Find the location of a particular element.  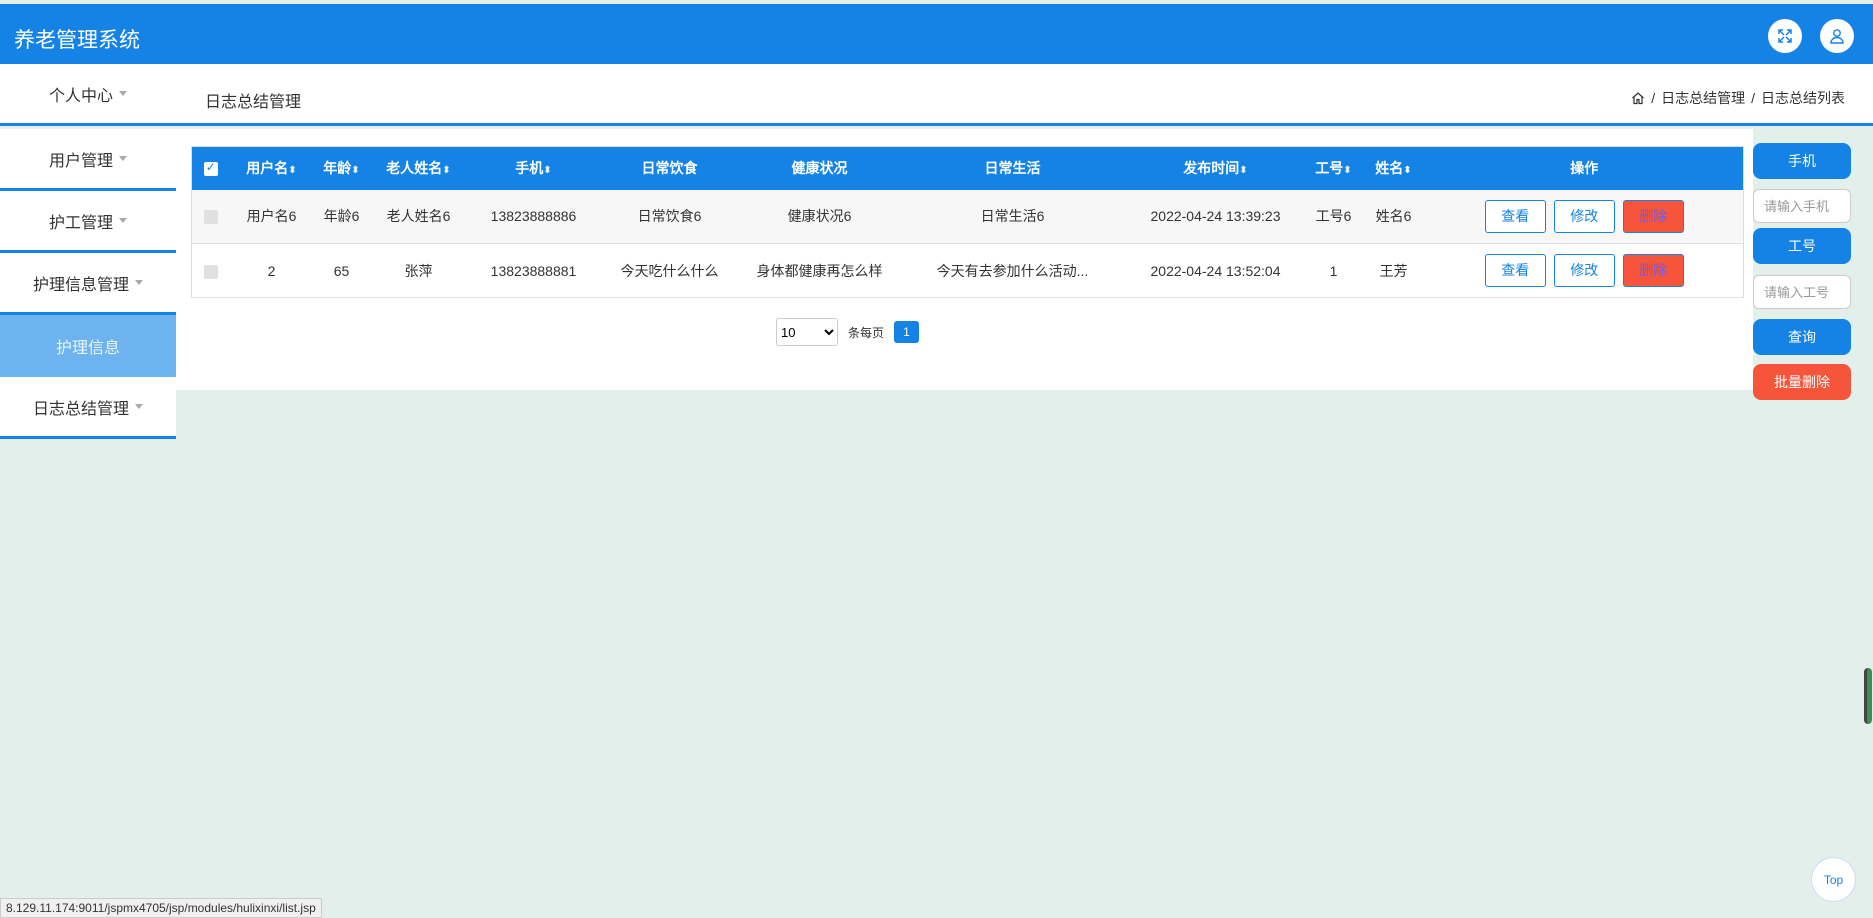

sidebar-item-personal-center: 个人中心 is located at coordinates (88, 95).